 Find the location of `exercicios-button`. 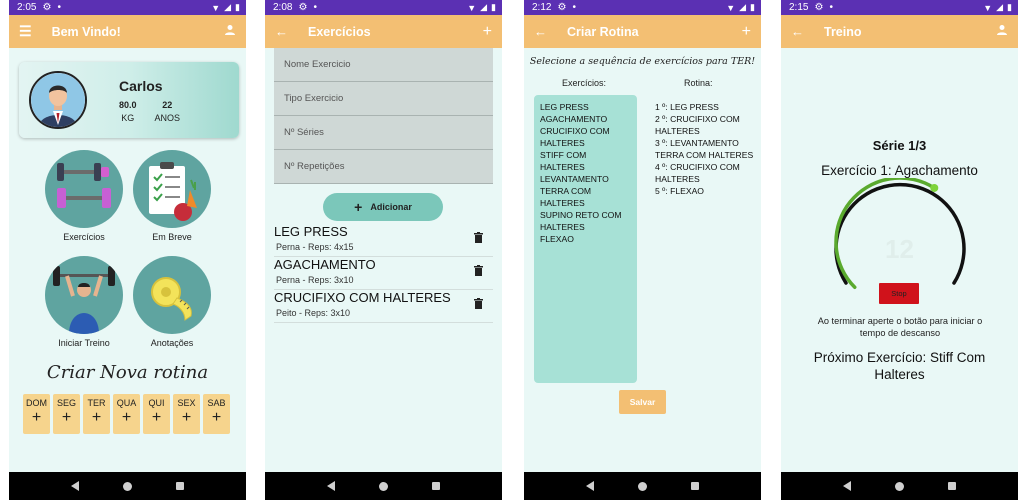

exercicios-button is located at coordinates (84, 189).